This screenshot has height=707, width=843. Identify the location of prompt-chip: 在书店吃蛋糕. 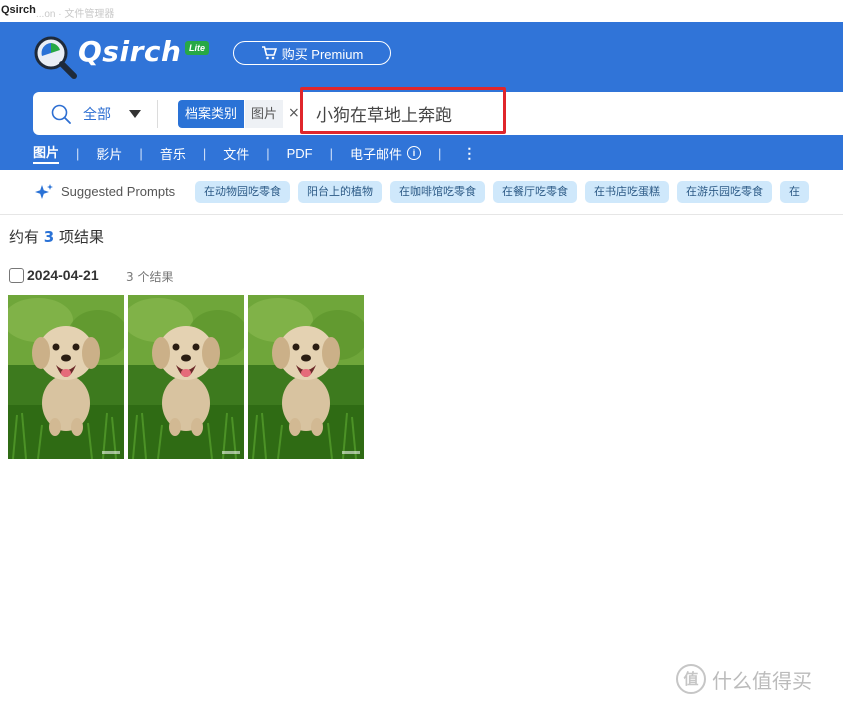
(627, 192).